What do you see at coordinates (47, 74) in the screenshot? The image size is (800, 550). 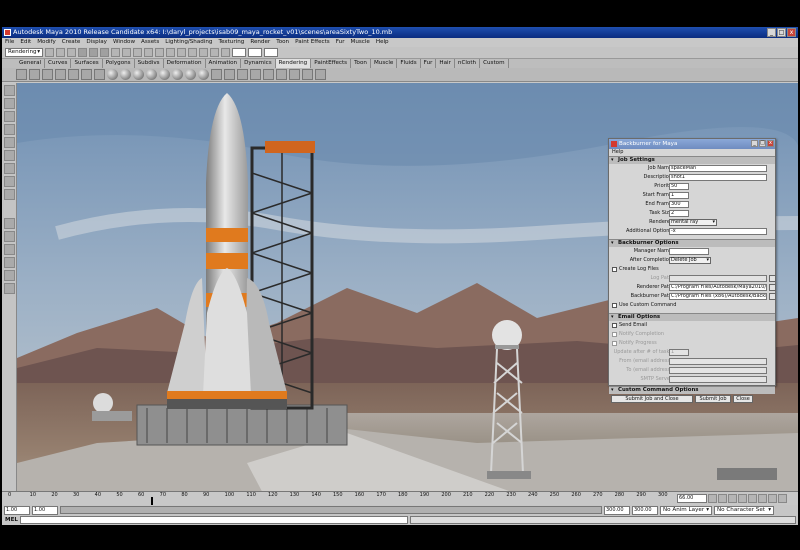 I see `directional-light-icon` at bounding box center [47, 74].